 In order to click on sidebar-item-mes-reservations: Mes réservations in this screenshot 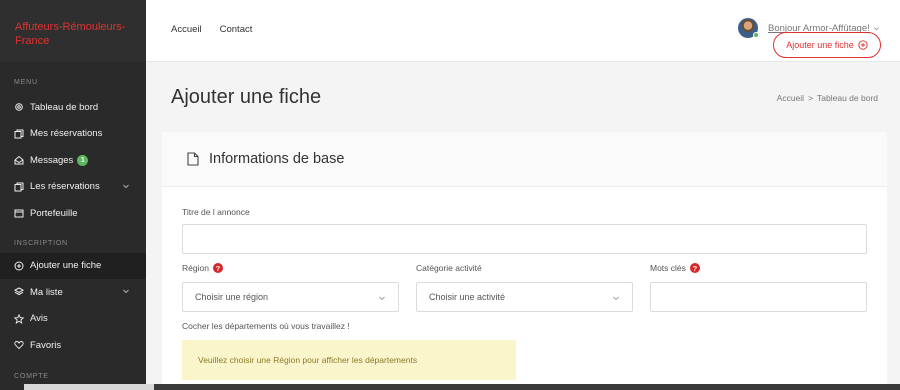, I will do `click(73, 134)`.